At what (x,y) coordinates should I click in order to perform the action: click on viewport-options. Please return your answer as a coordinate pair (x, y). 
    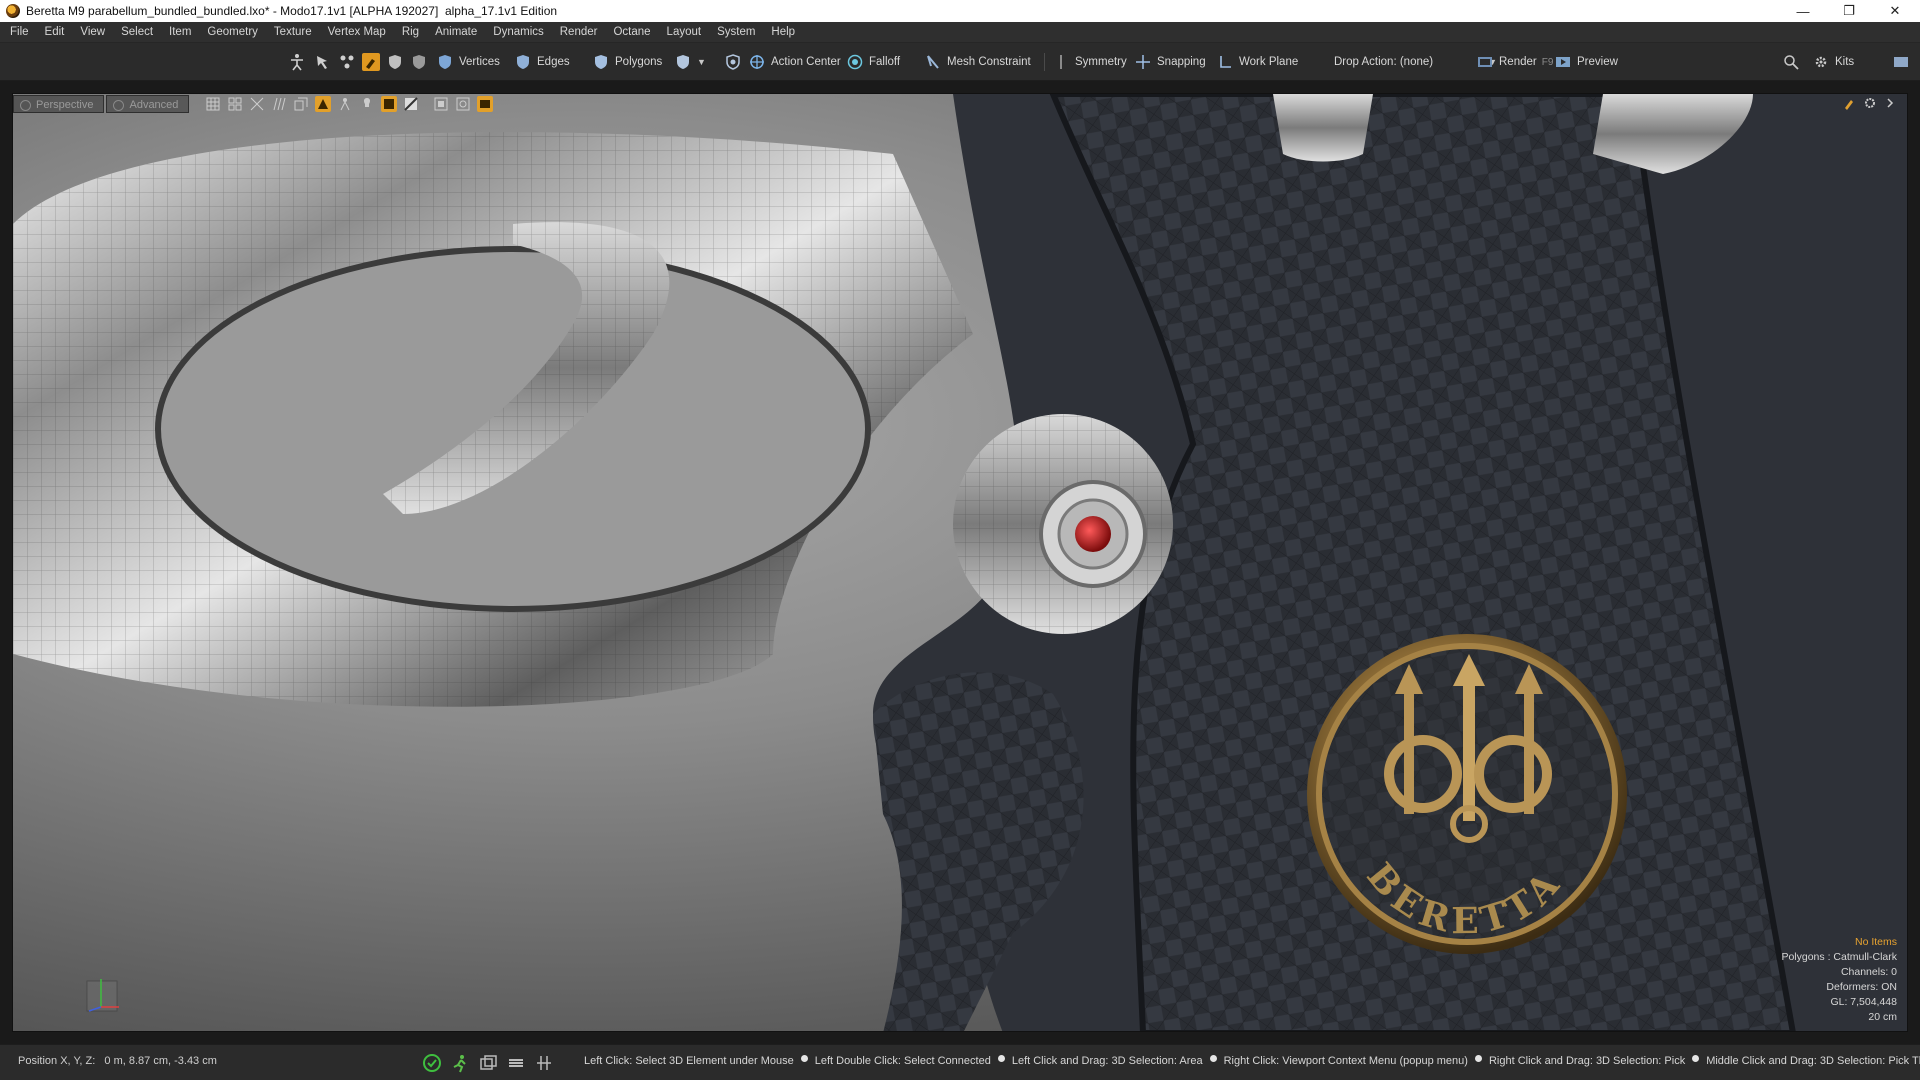
    Looking at the image, I should click on (1870, 103).